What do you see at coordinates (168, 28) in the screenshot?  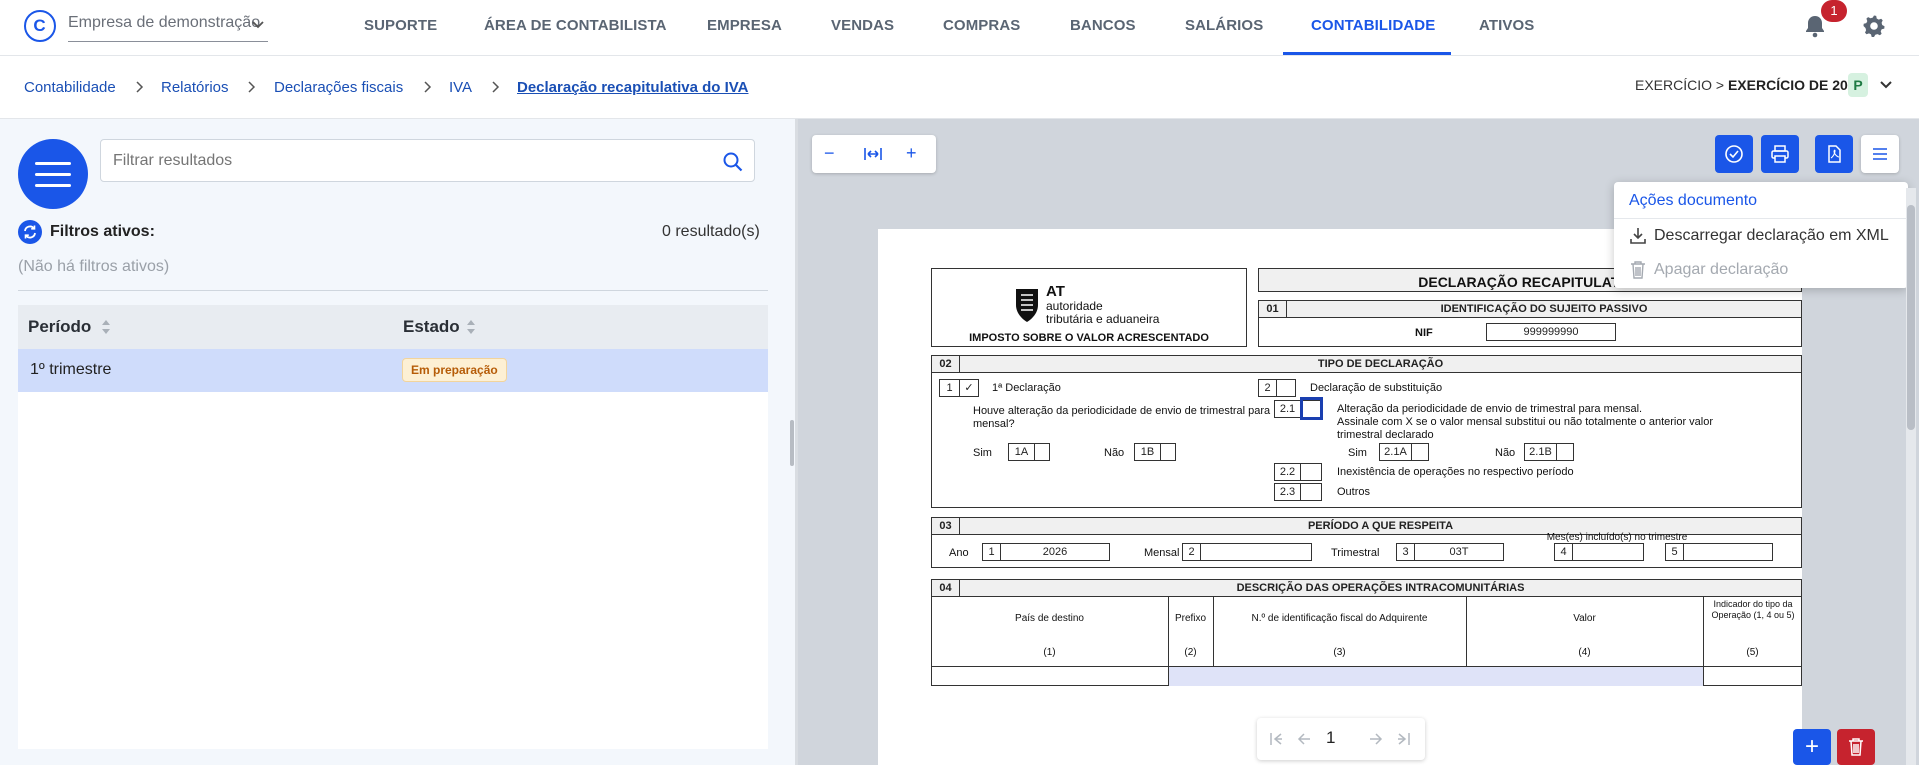 I see `company-selector: Empresa de demonstração` at bounding box center [168, 28].